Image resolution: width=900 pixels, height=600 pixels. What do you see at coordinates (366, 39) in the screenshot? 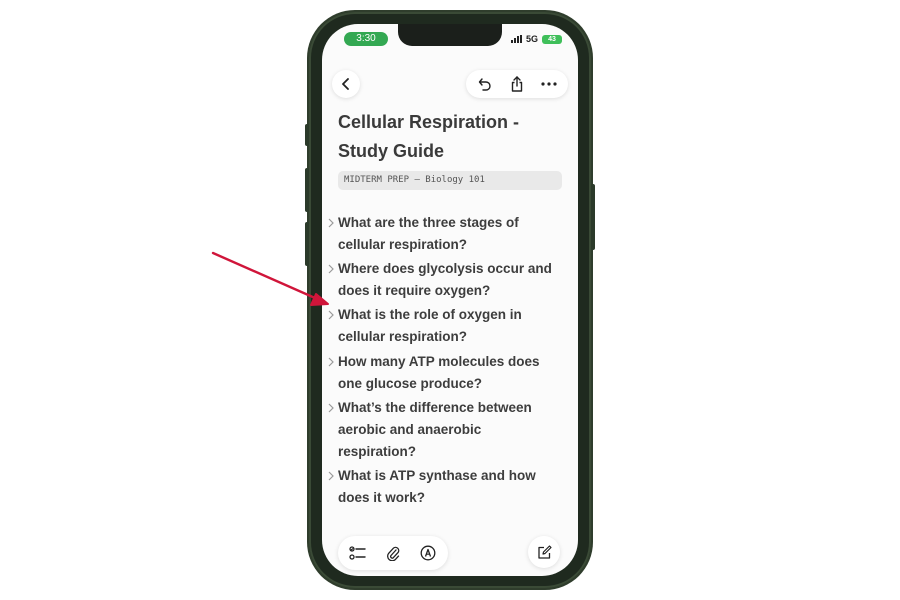
I see `status-time: 3:30` at bounding box center [366, 39].